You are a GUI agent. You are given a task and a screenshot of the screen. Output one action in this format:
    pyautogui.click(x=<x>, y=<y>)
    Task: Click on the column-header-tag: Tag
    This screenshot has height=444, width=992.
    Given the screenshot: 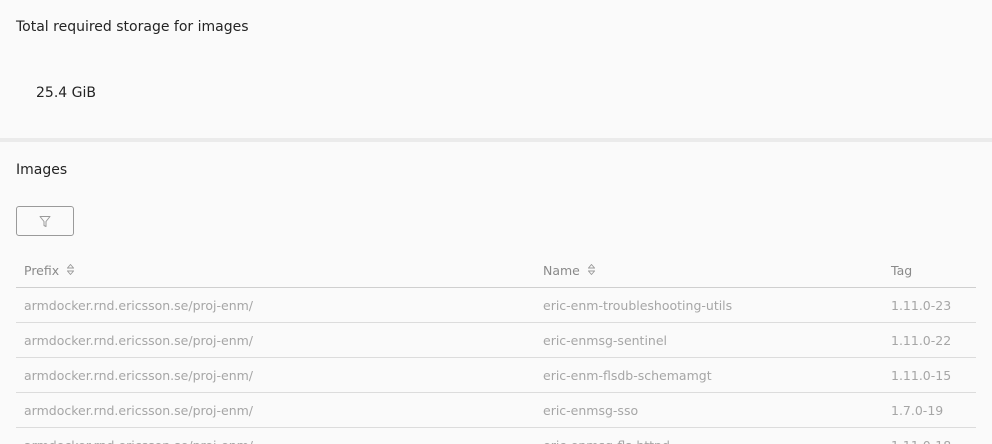 What is the action you would take?
    pyautogui.click(x=901, y=270)
    